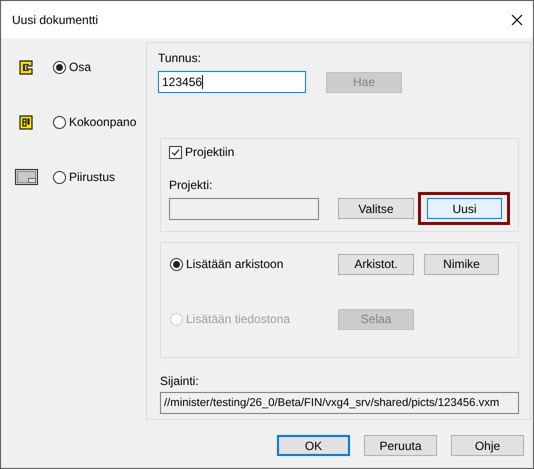 The width and height of the screenshot is (534, 469). What do you see at coordinates (339, 403) in the screenshot?
I see `path-field: //minister/testing/26_0/Beta/FIN/vxg4_srv/shared/picts/123456.vxm` at bounding box center [339, 403].